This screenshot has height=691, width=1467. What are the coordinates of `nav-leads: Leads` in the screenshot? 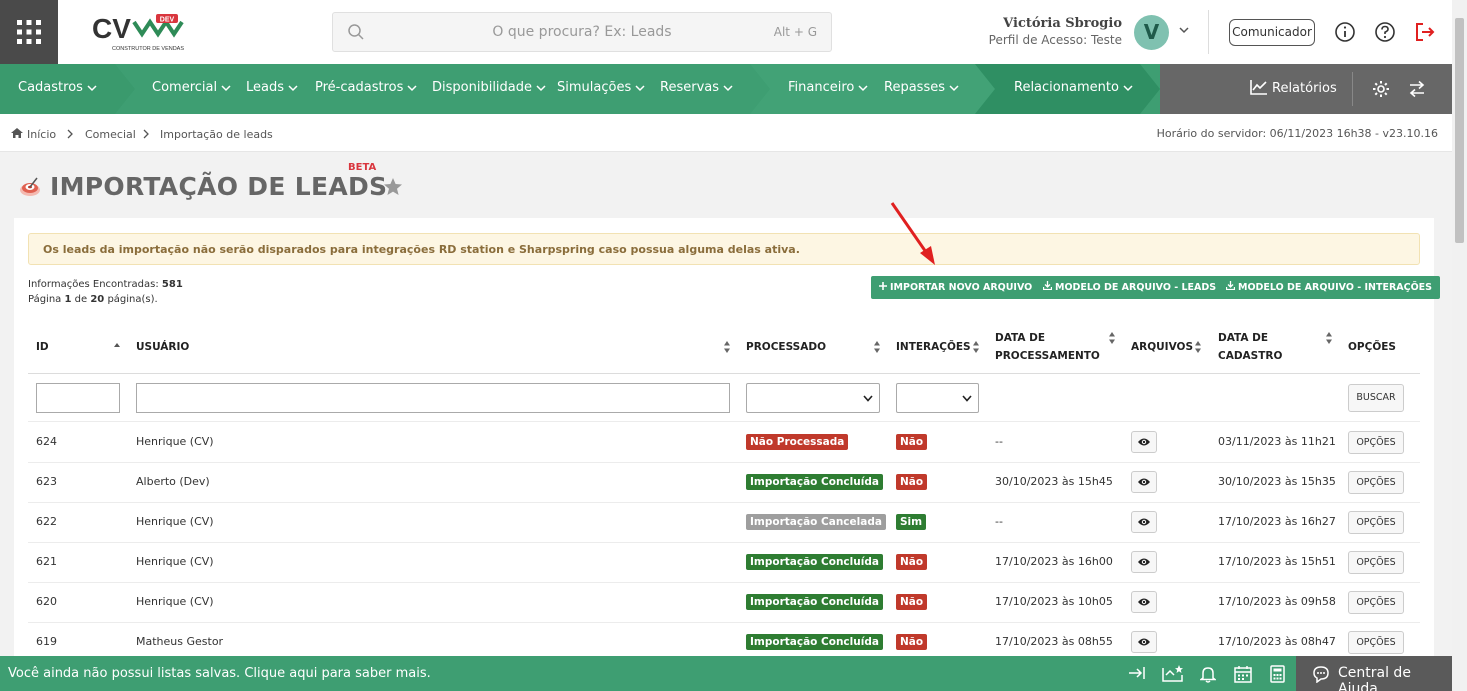 It's located at (272, 87).